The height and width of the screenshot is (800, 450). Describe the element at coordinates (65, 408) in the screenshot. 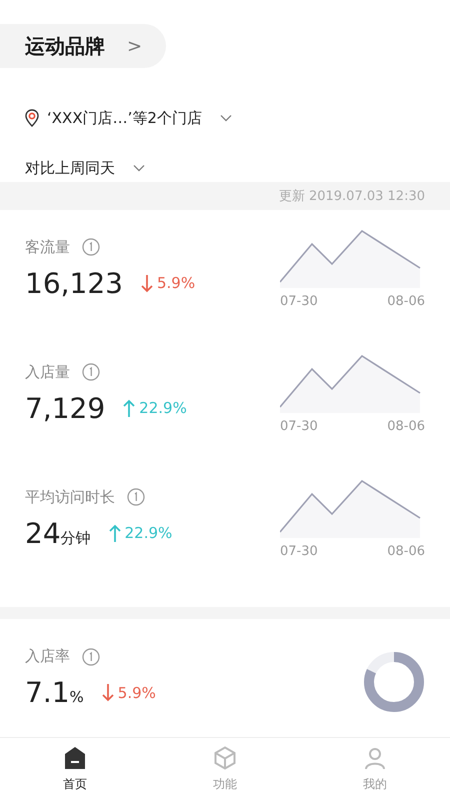

I see `metric-value: 7,129` at that location.